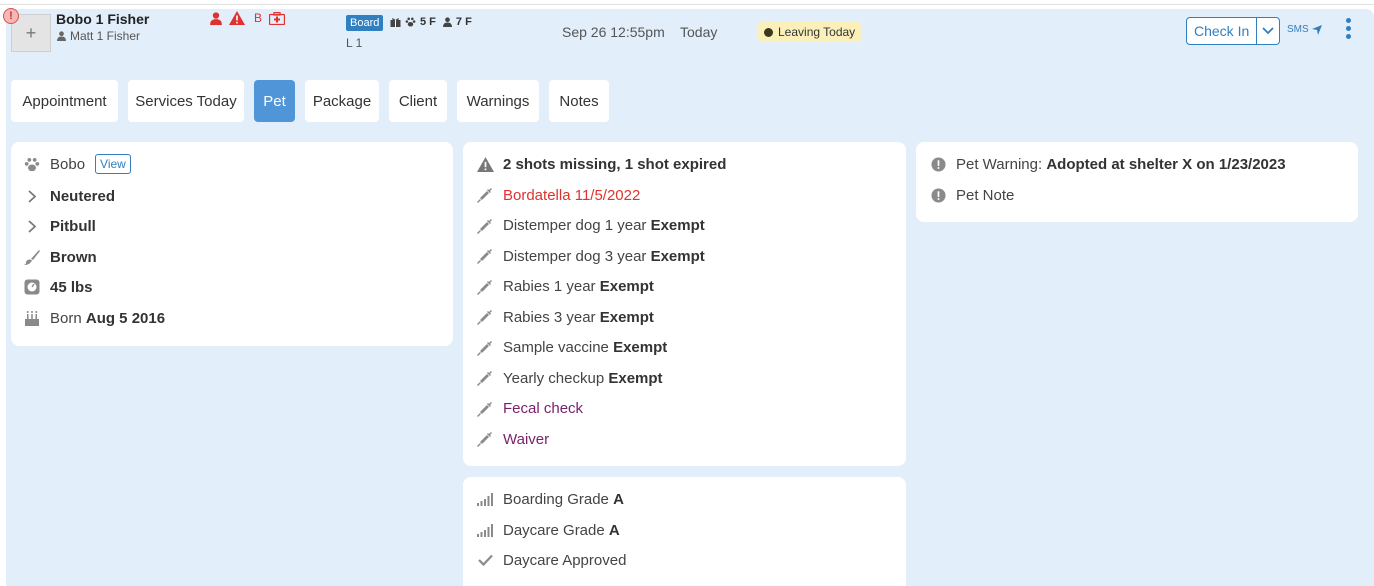 The height and width of the screenshot is (586, 1374). Describe the element at coordinates (94, 318) in the screenshot. I see `birthday-row: Born Aug 5 2016` at that location.